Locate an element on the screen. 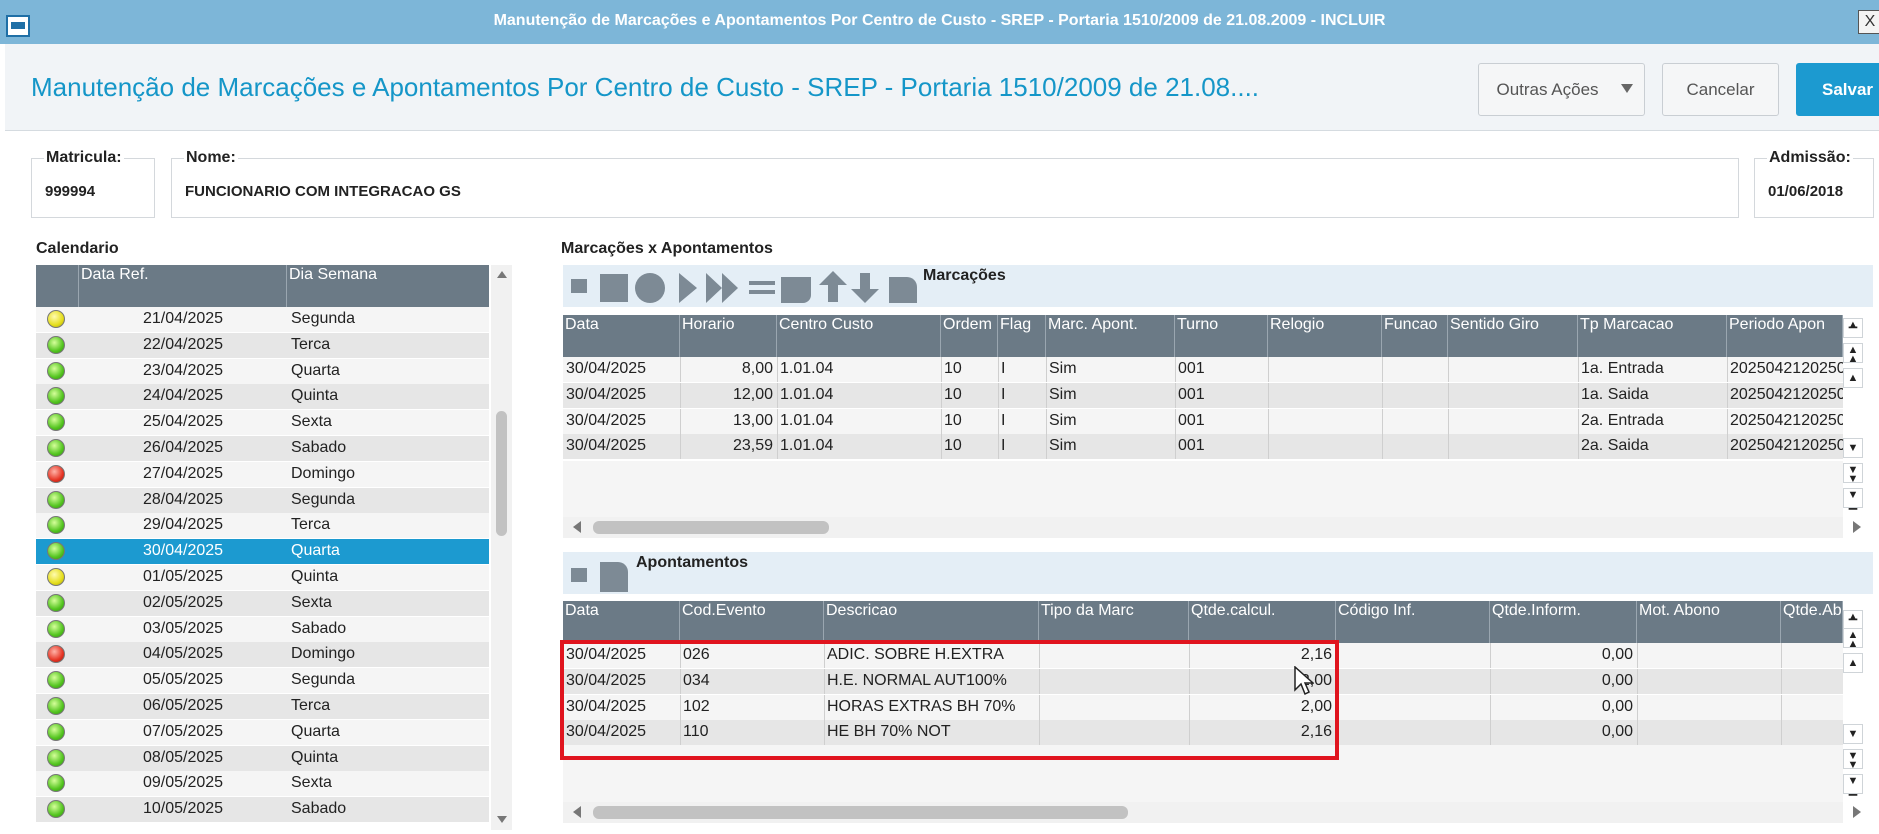  calendario-row: 02/05/2025 Sexta is located at coordinates (262, 603).